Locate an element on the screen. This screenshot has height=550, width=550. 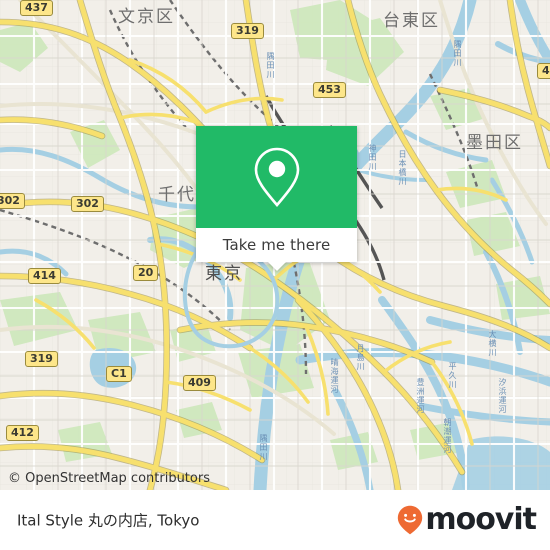
footer-bar: Ital Style 丸の内店, Tokyo moovit is located at coordinates (275, 520).